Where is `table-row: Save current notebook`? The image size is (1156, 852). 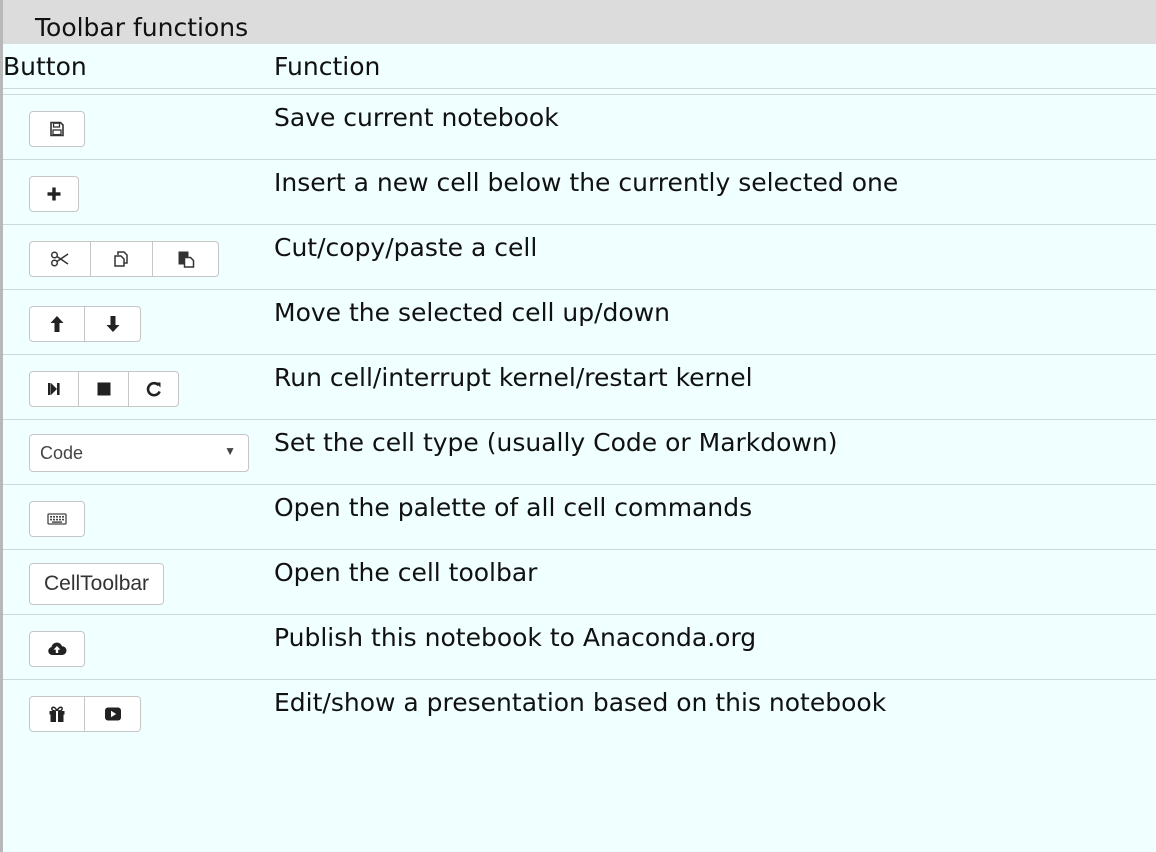 table-row: Save current notebook is located at coordinates (579, 127).